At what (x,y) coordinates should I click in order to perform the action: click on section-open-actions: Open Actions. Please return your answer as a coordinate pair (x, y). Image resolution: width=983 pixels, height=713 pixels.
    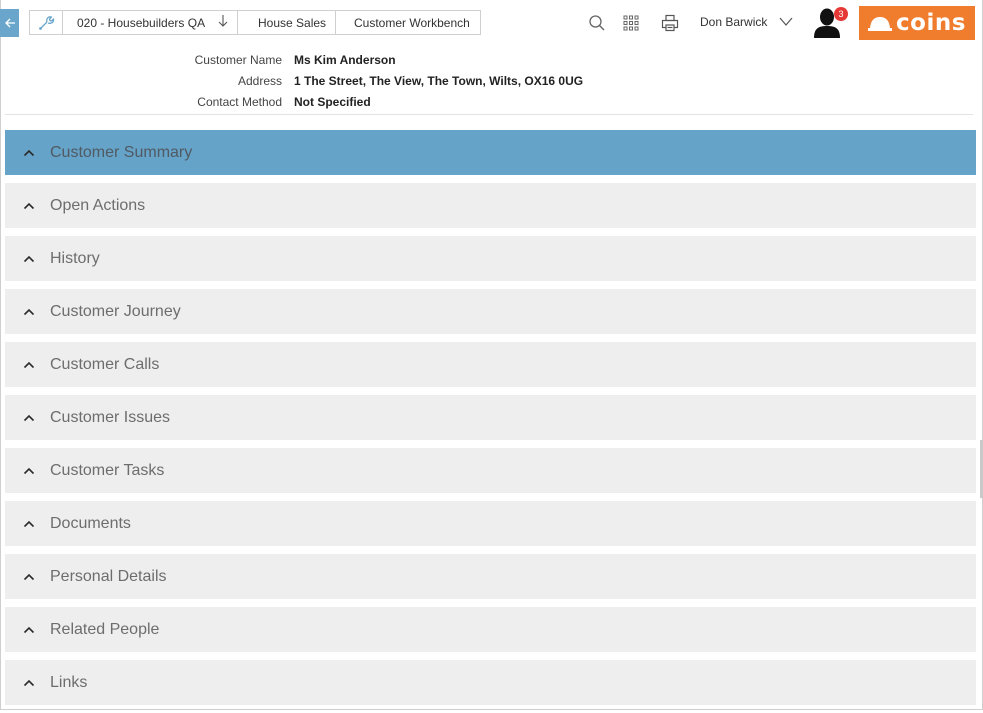
    Looking at the image, I should click on (490, 205).